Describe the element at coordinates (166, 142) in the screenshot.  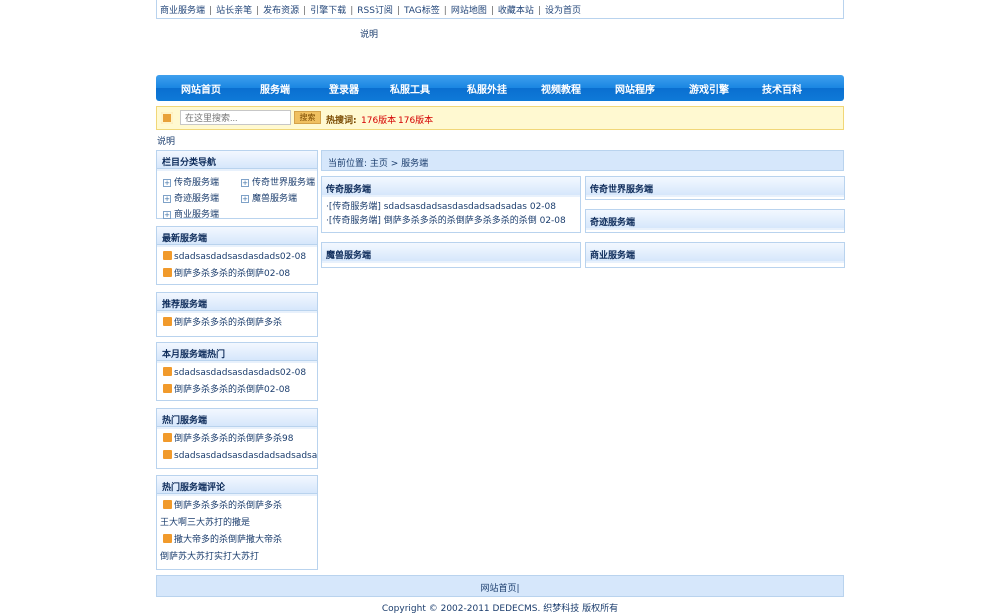
I see `explain-text: 说明` at that location.